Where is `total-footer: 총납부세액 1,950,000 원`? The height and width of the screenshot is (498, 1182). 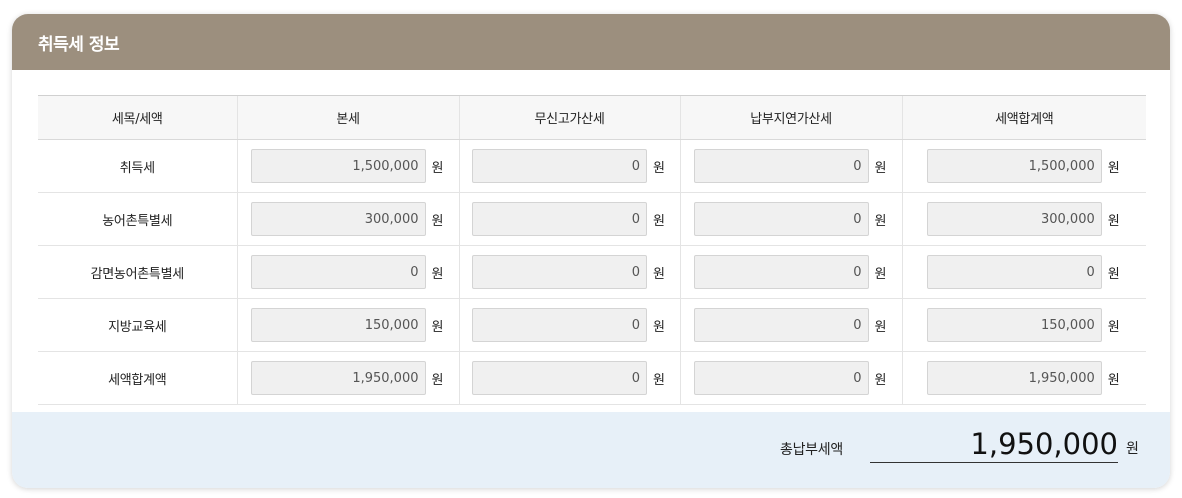
total-footer: 총납부세액 1,950,000 원 is located at coordinates (591, 450).